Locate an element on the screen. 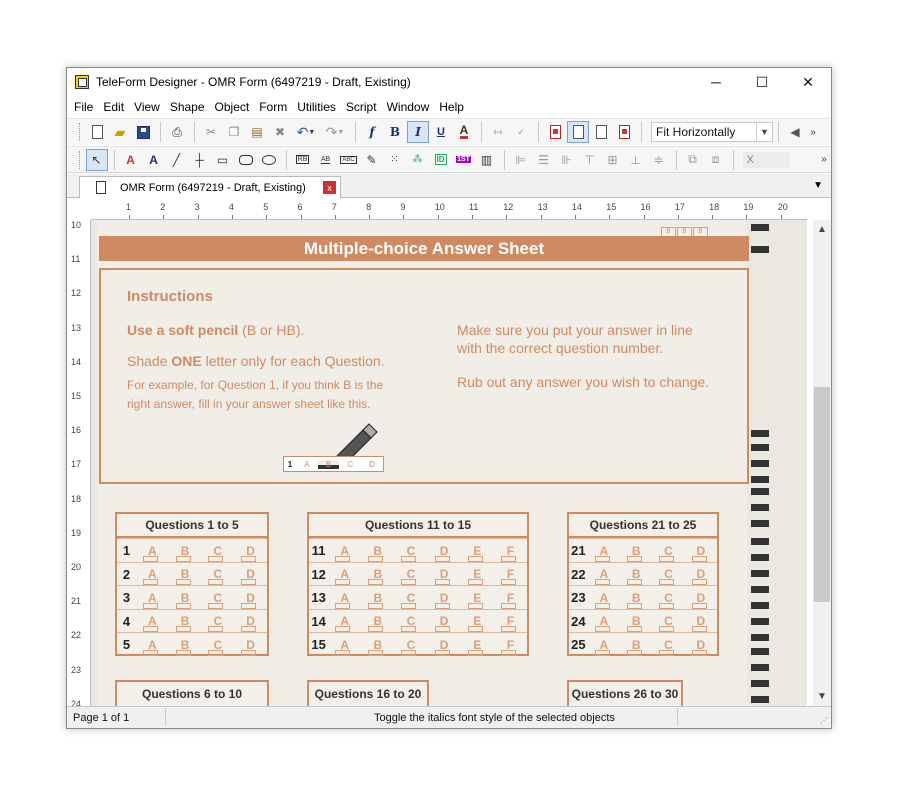  menu-utilities: Utilities is located at coordinates (319, 107).